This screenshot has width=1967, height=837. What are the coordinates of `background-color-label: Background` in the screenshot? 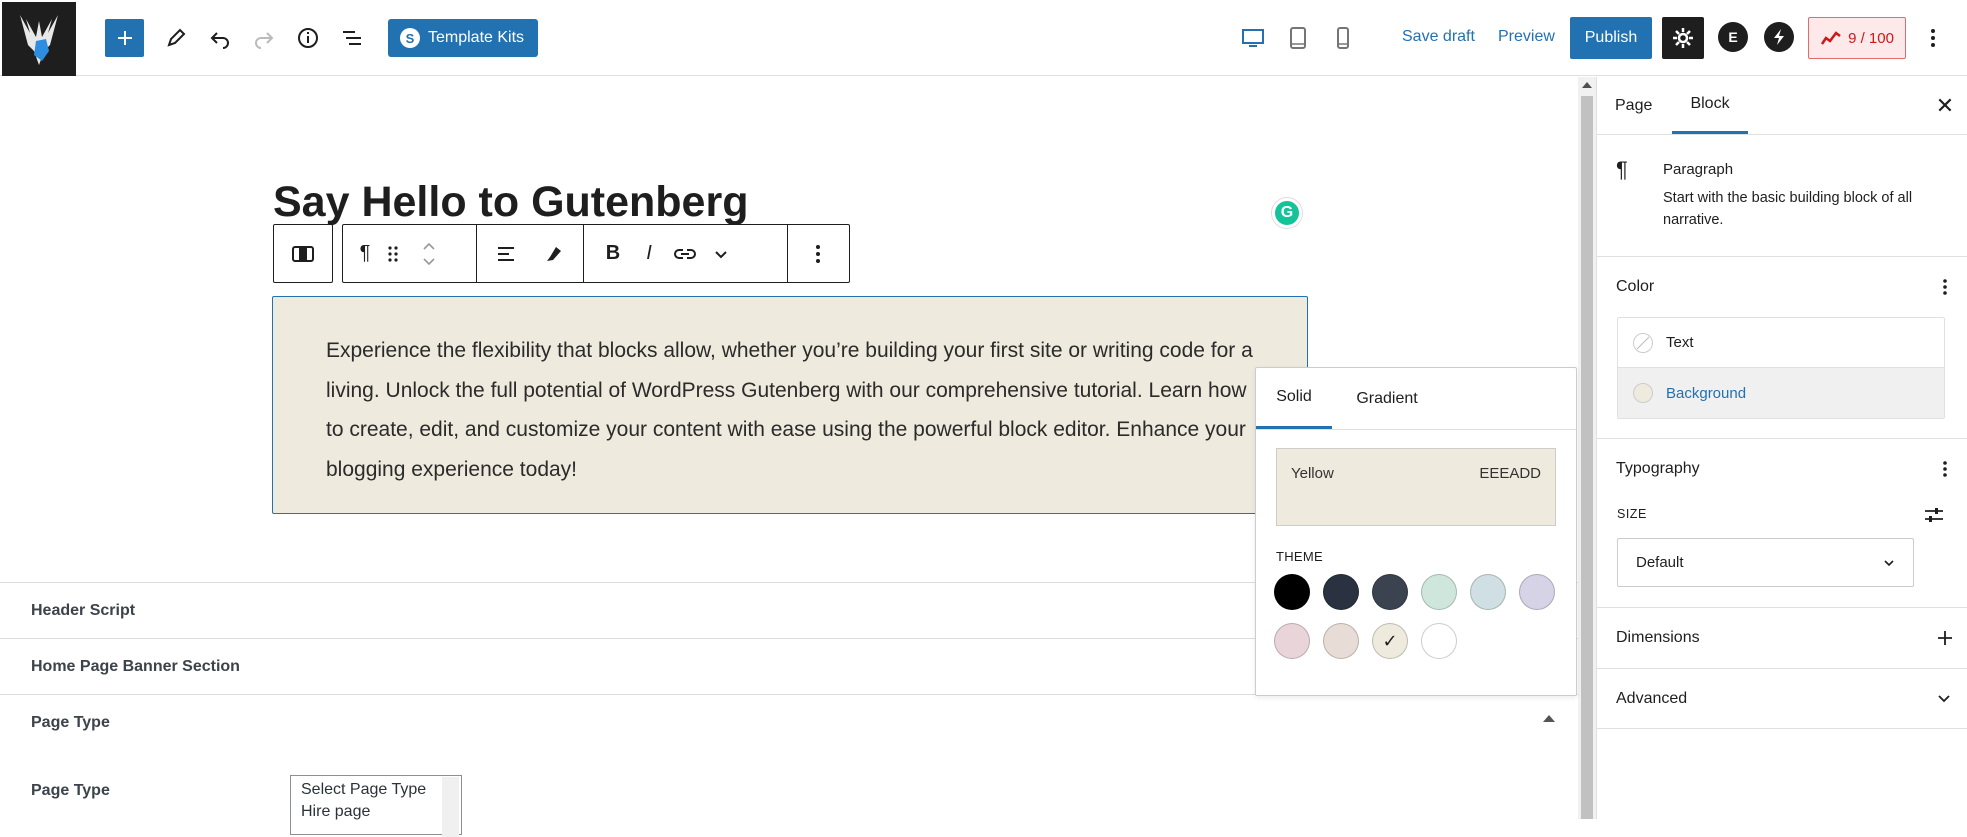 It's located at (1706, 393).